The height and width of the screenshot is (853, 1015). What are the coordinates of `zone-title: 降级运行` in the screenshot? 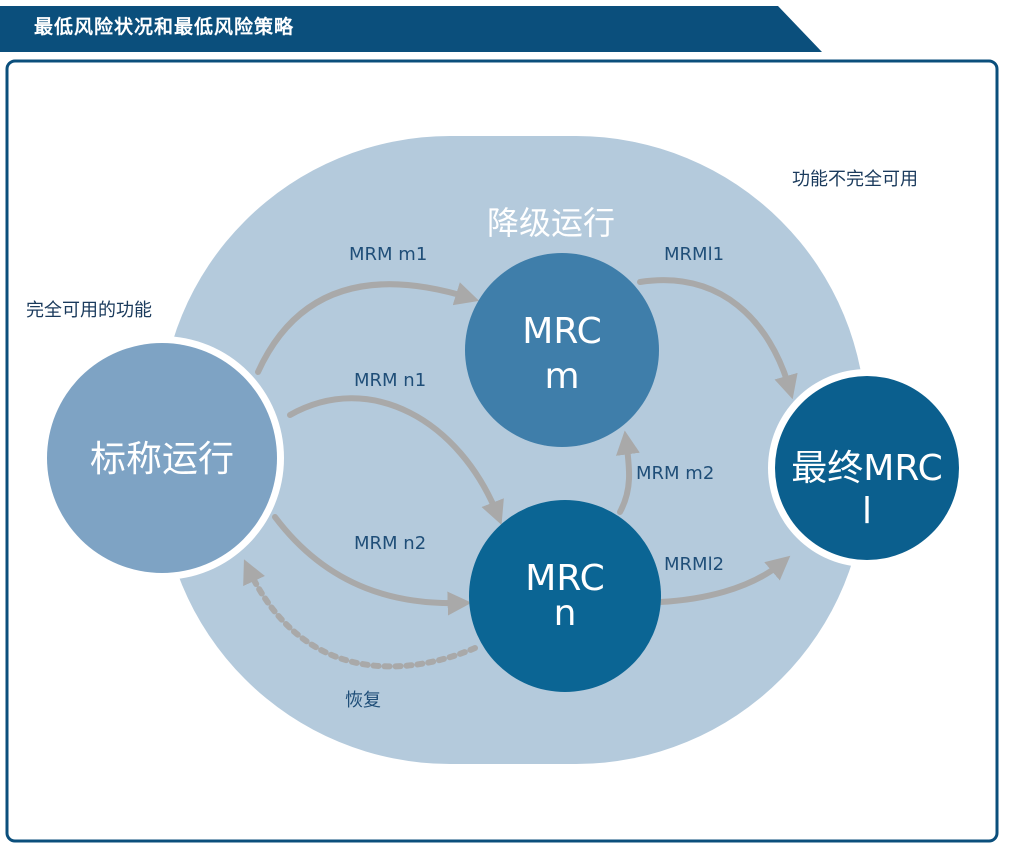 It's located at (551, 223).